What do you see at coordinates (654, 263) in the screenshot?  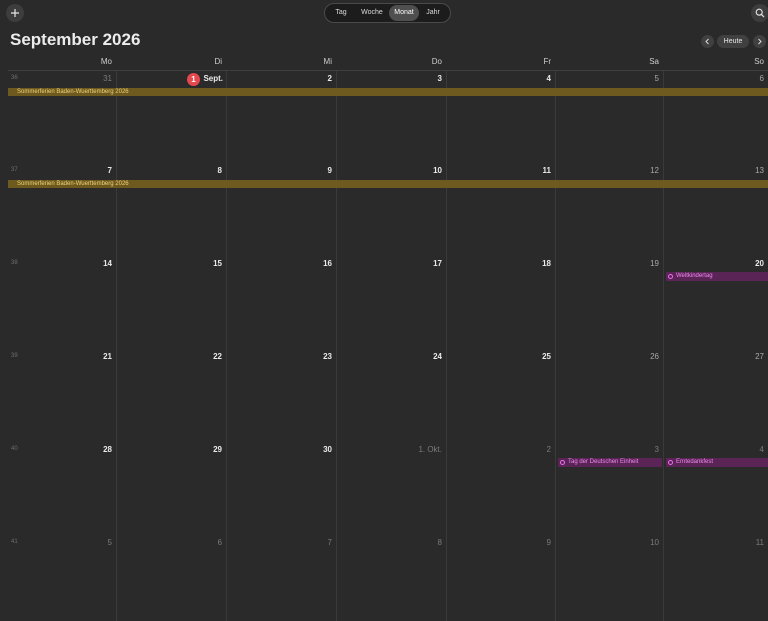 I see `day-number: 19` at bounding box center [654, 263].